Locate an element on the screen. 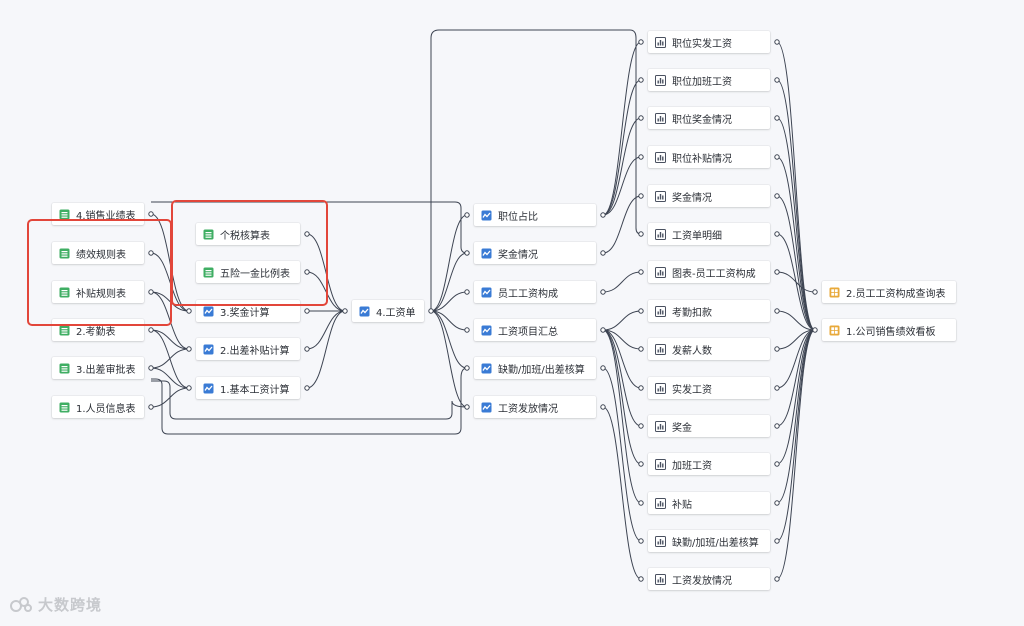  edge-c-pay-to-d-board is located at coordinates (796, 454).